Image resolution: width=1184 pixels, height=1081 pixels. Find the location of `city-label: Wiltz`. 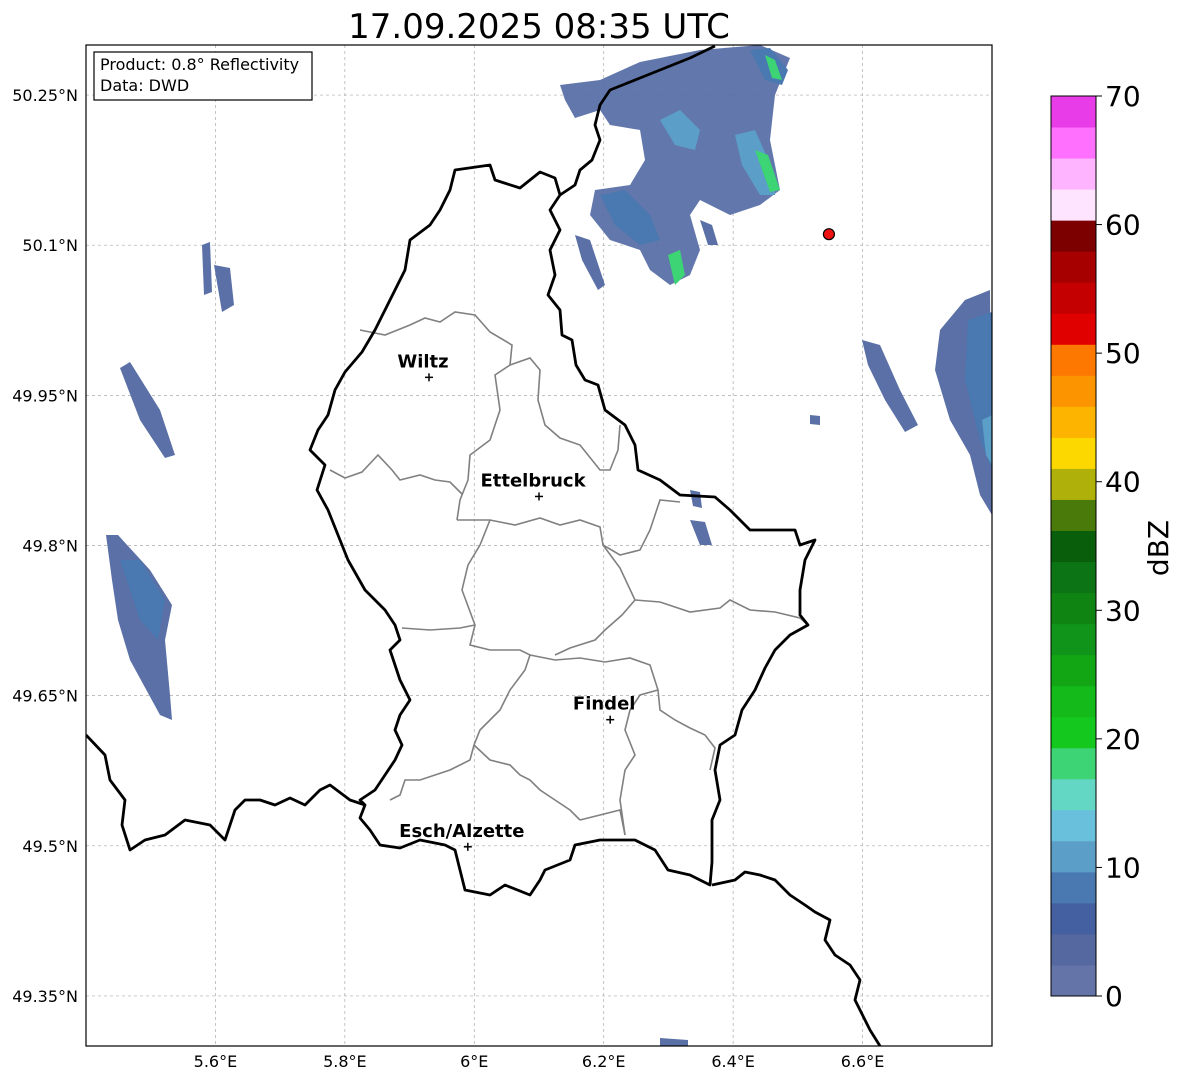

city-label: Wiltz is located at coordinates (422, 361).